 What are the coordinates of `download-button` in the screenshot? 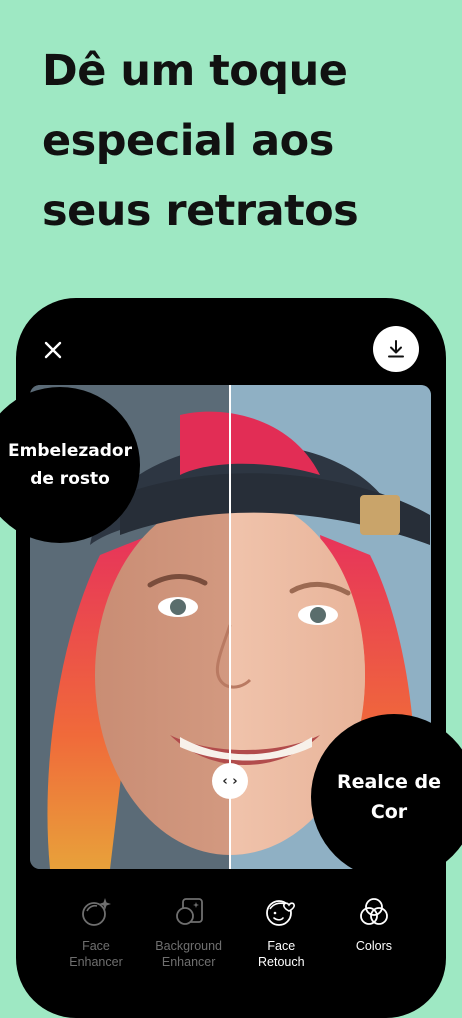 It's located at (396, 349).